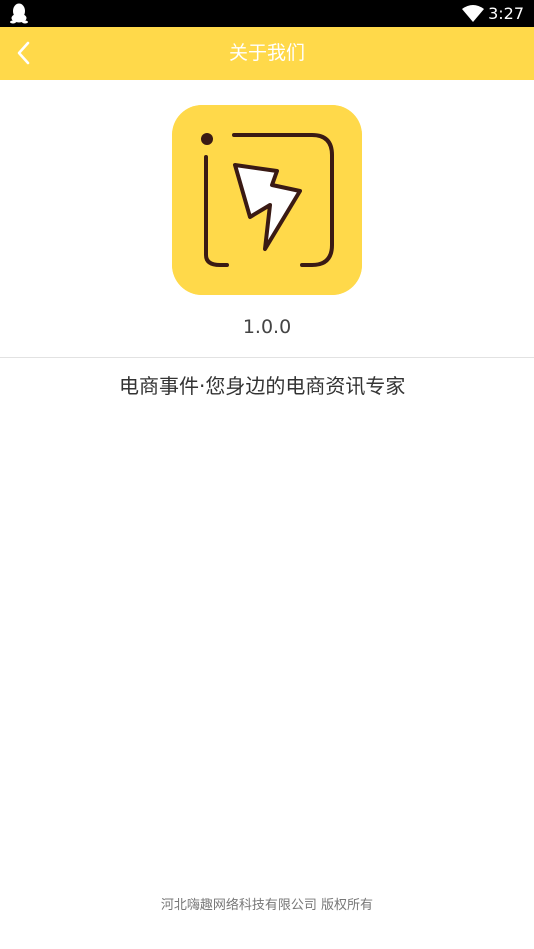 The image size is (534, 949). Describe the element at coordinates (267, 357) in the screenshot. I see `divider` at that location.